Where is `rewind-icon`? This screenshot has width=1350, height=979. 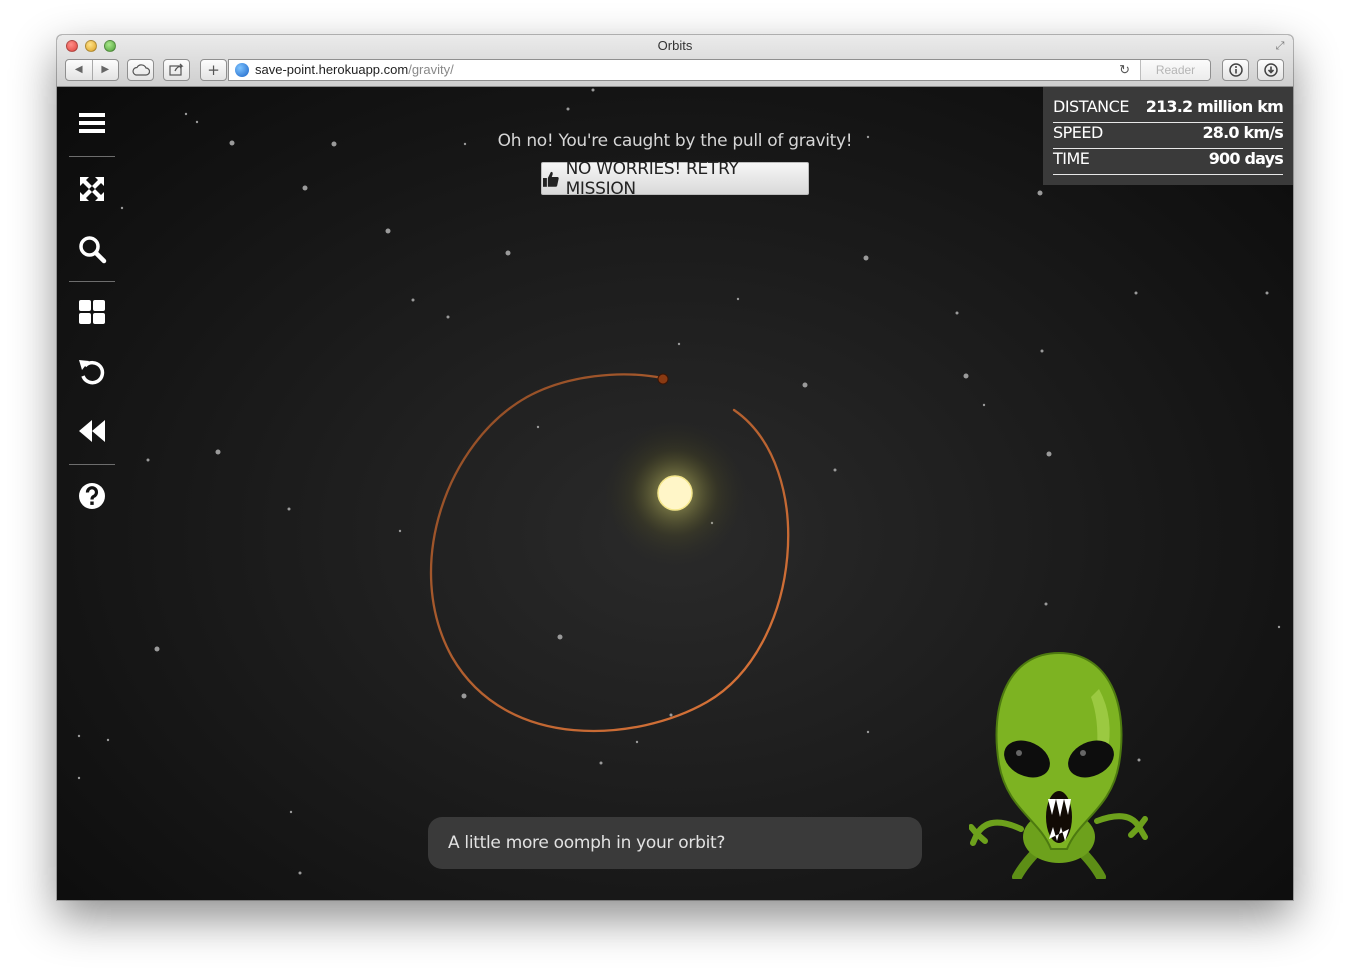
rewind-icon is located at coordinates (92, 431).